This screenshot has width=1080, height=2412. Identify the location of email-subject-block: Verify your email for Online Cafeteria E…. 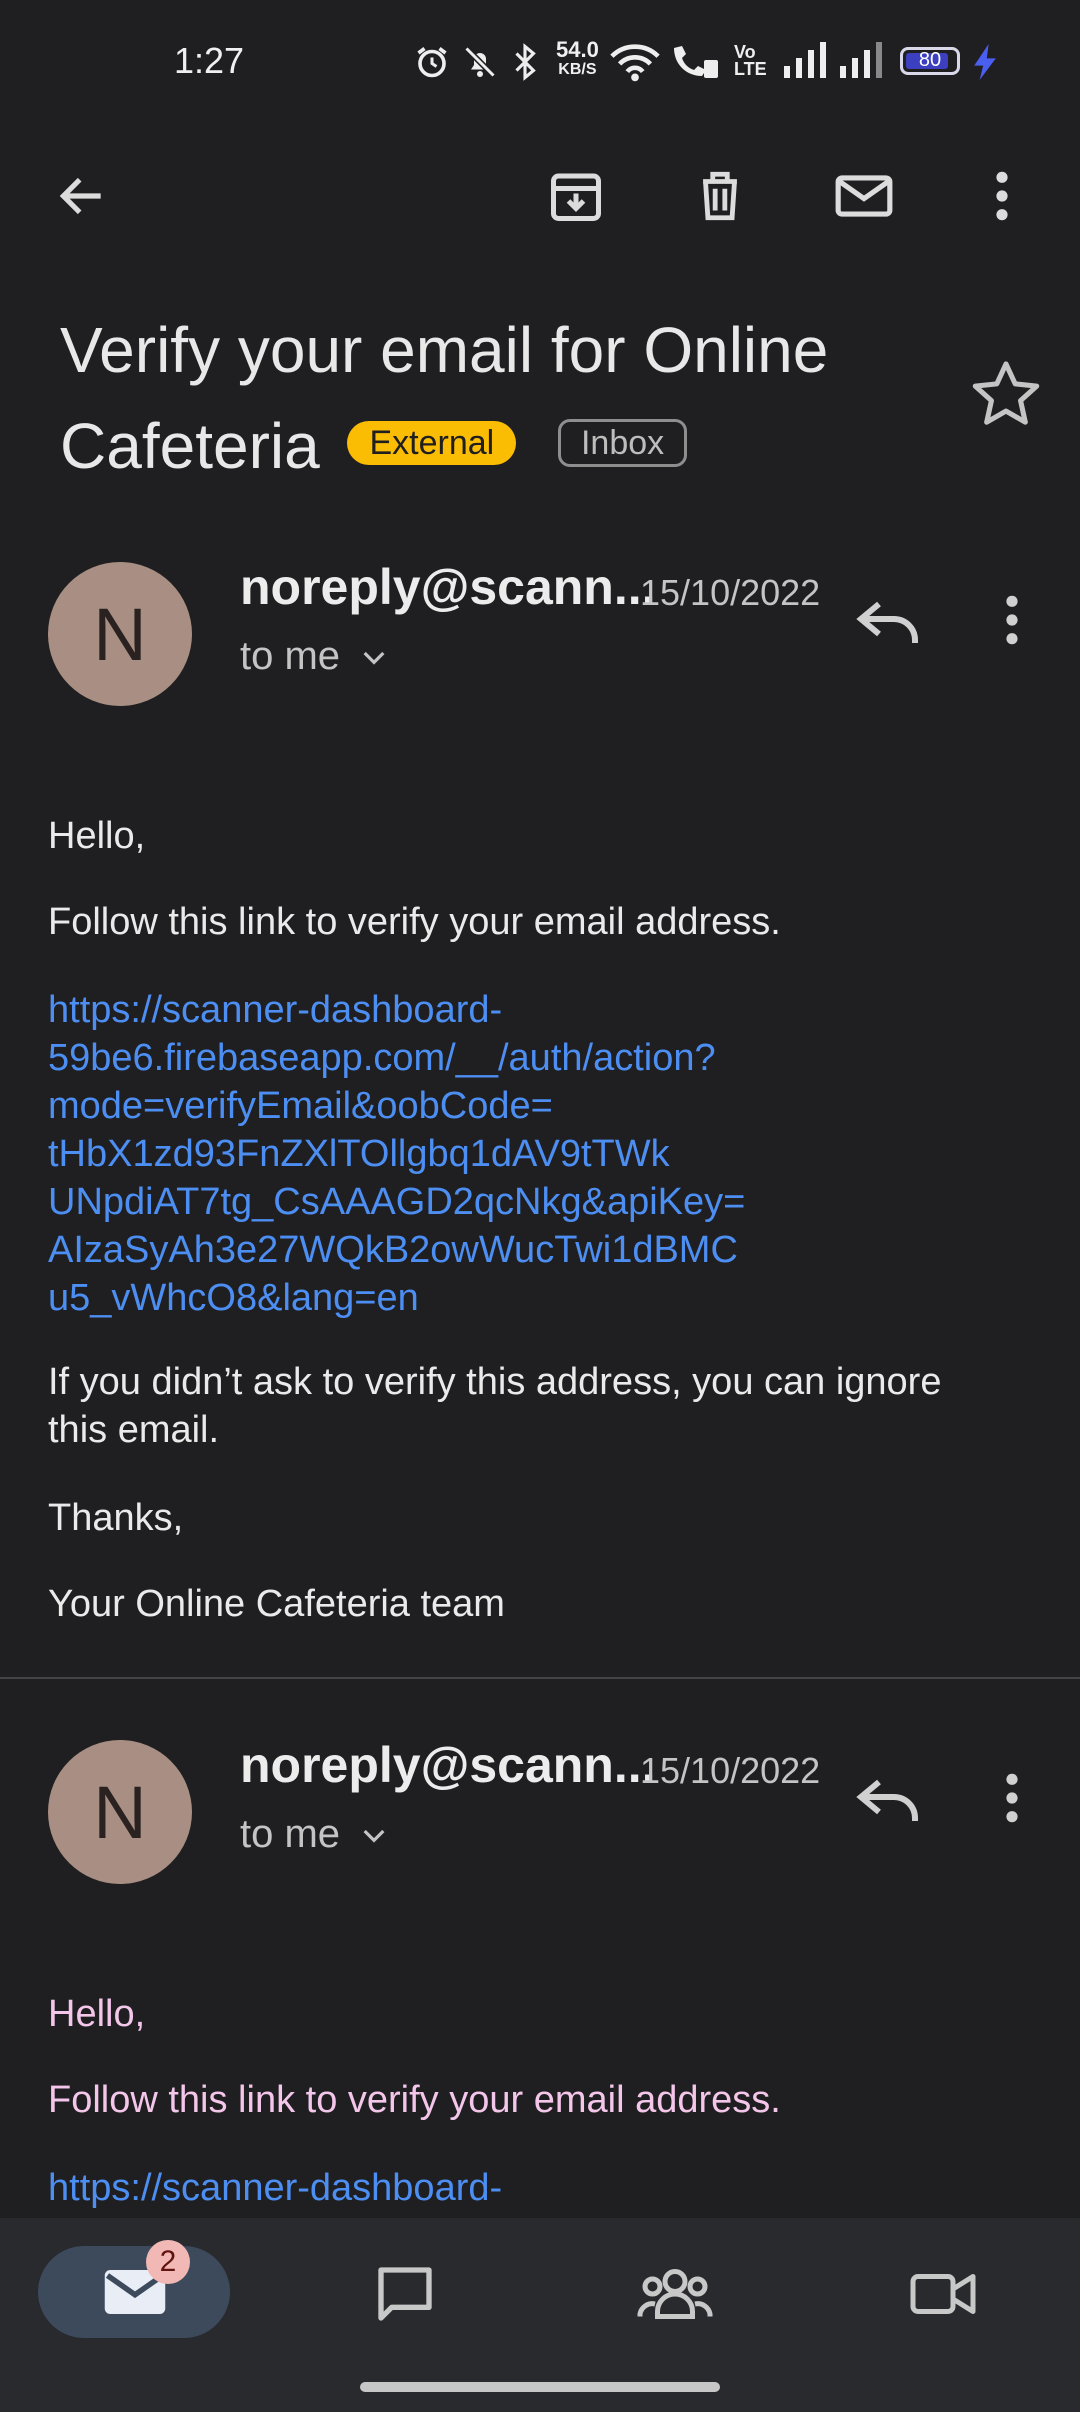
(510, 398).